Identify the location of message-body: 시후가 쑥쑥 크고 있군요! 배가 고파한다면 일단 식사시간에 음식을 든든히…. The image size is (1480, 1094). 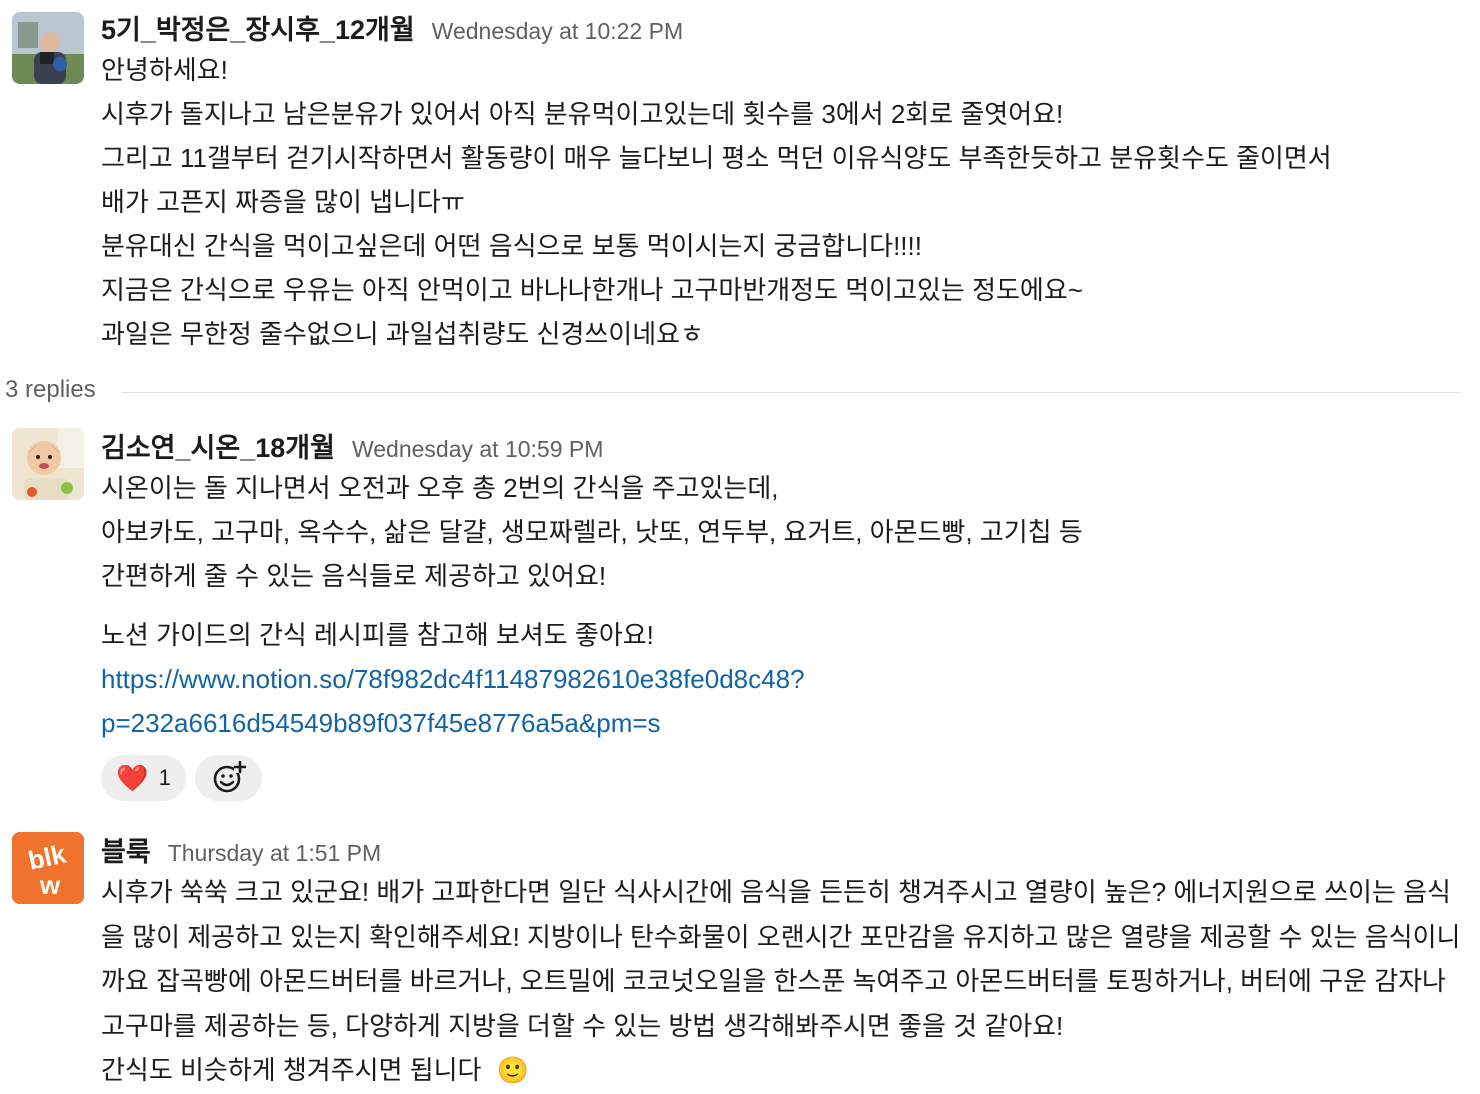
(781, 959).